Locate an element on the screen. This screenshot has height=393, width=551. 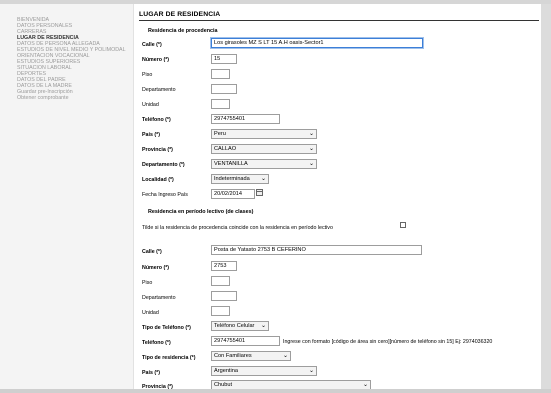
numero-input: 15 is located at coordinates (224, 59).